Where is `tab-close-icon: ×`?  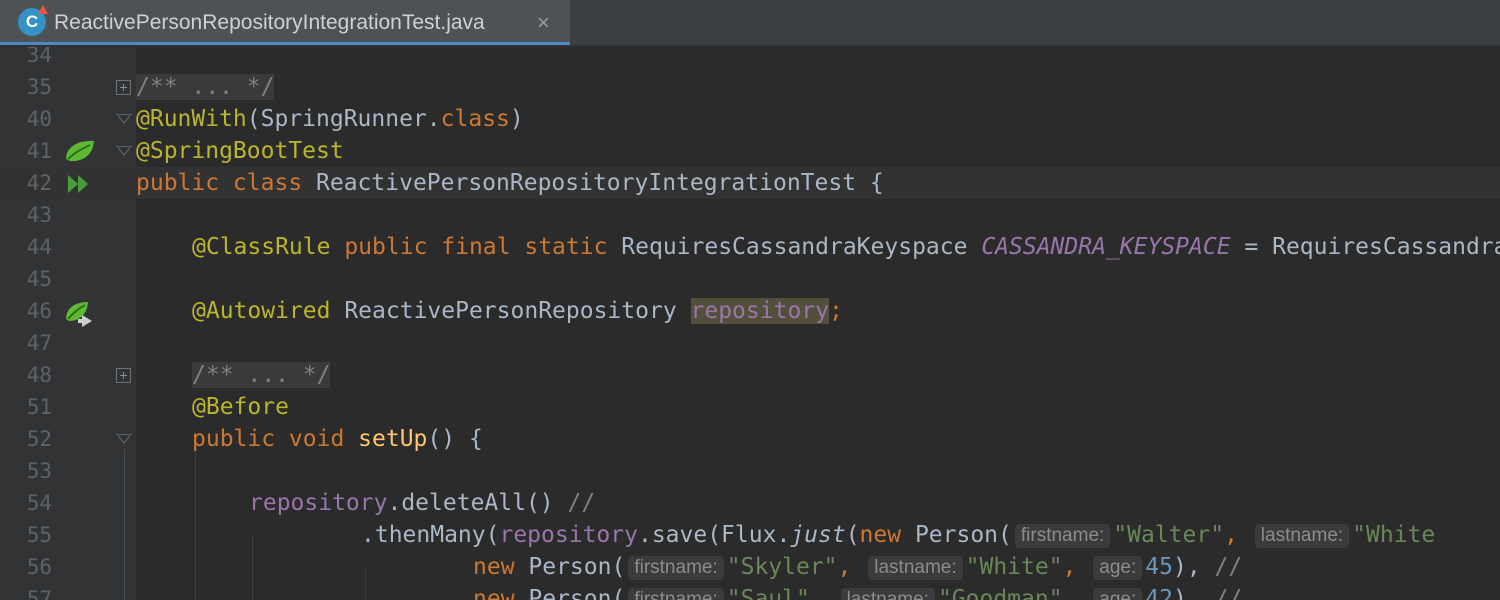
tab-close-icon: × is located at coordinates (543, 22).